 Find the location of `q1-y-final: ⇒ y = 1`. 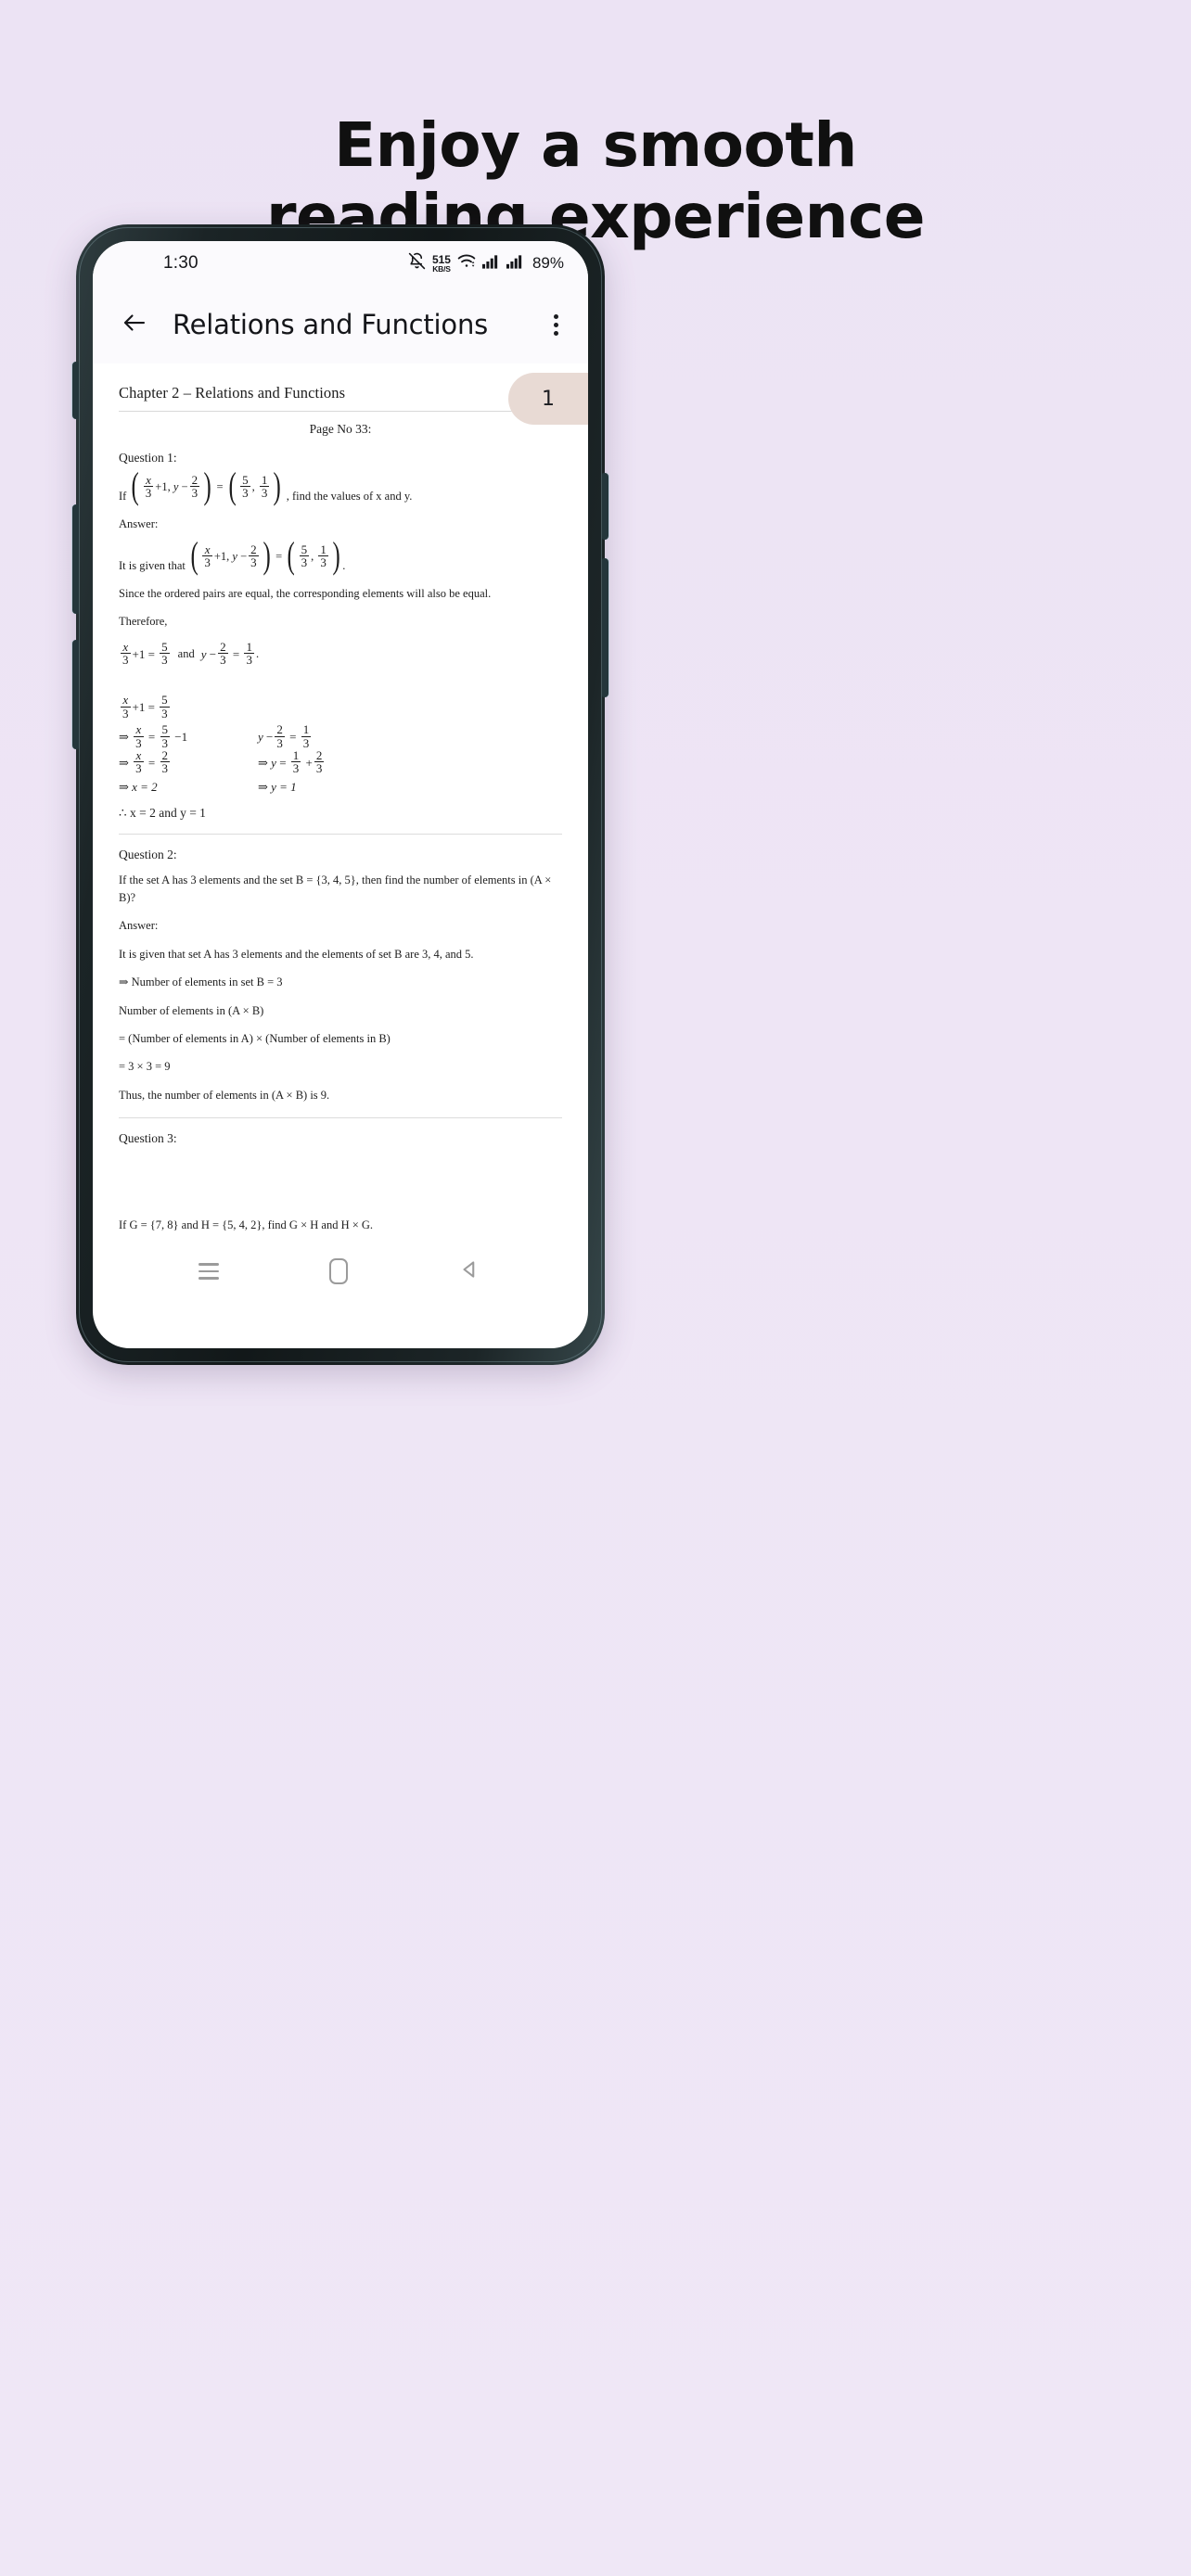

q1-y-final: ⇒ y = 1 is located at coordinates (277, 786).